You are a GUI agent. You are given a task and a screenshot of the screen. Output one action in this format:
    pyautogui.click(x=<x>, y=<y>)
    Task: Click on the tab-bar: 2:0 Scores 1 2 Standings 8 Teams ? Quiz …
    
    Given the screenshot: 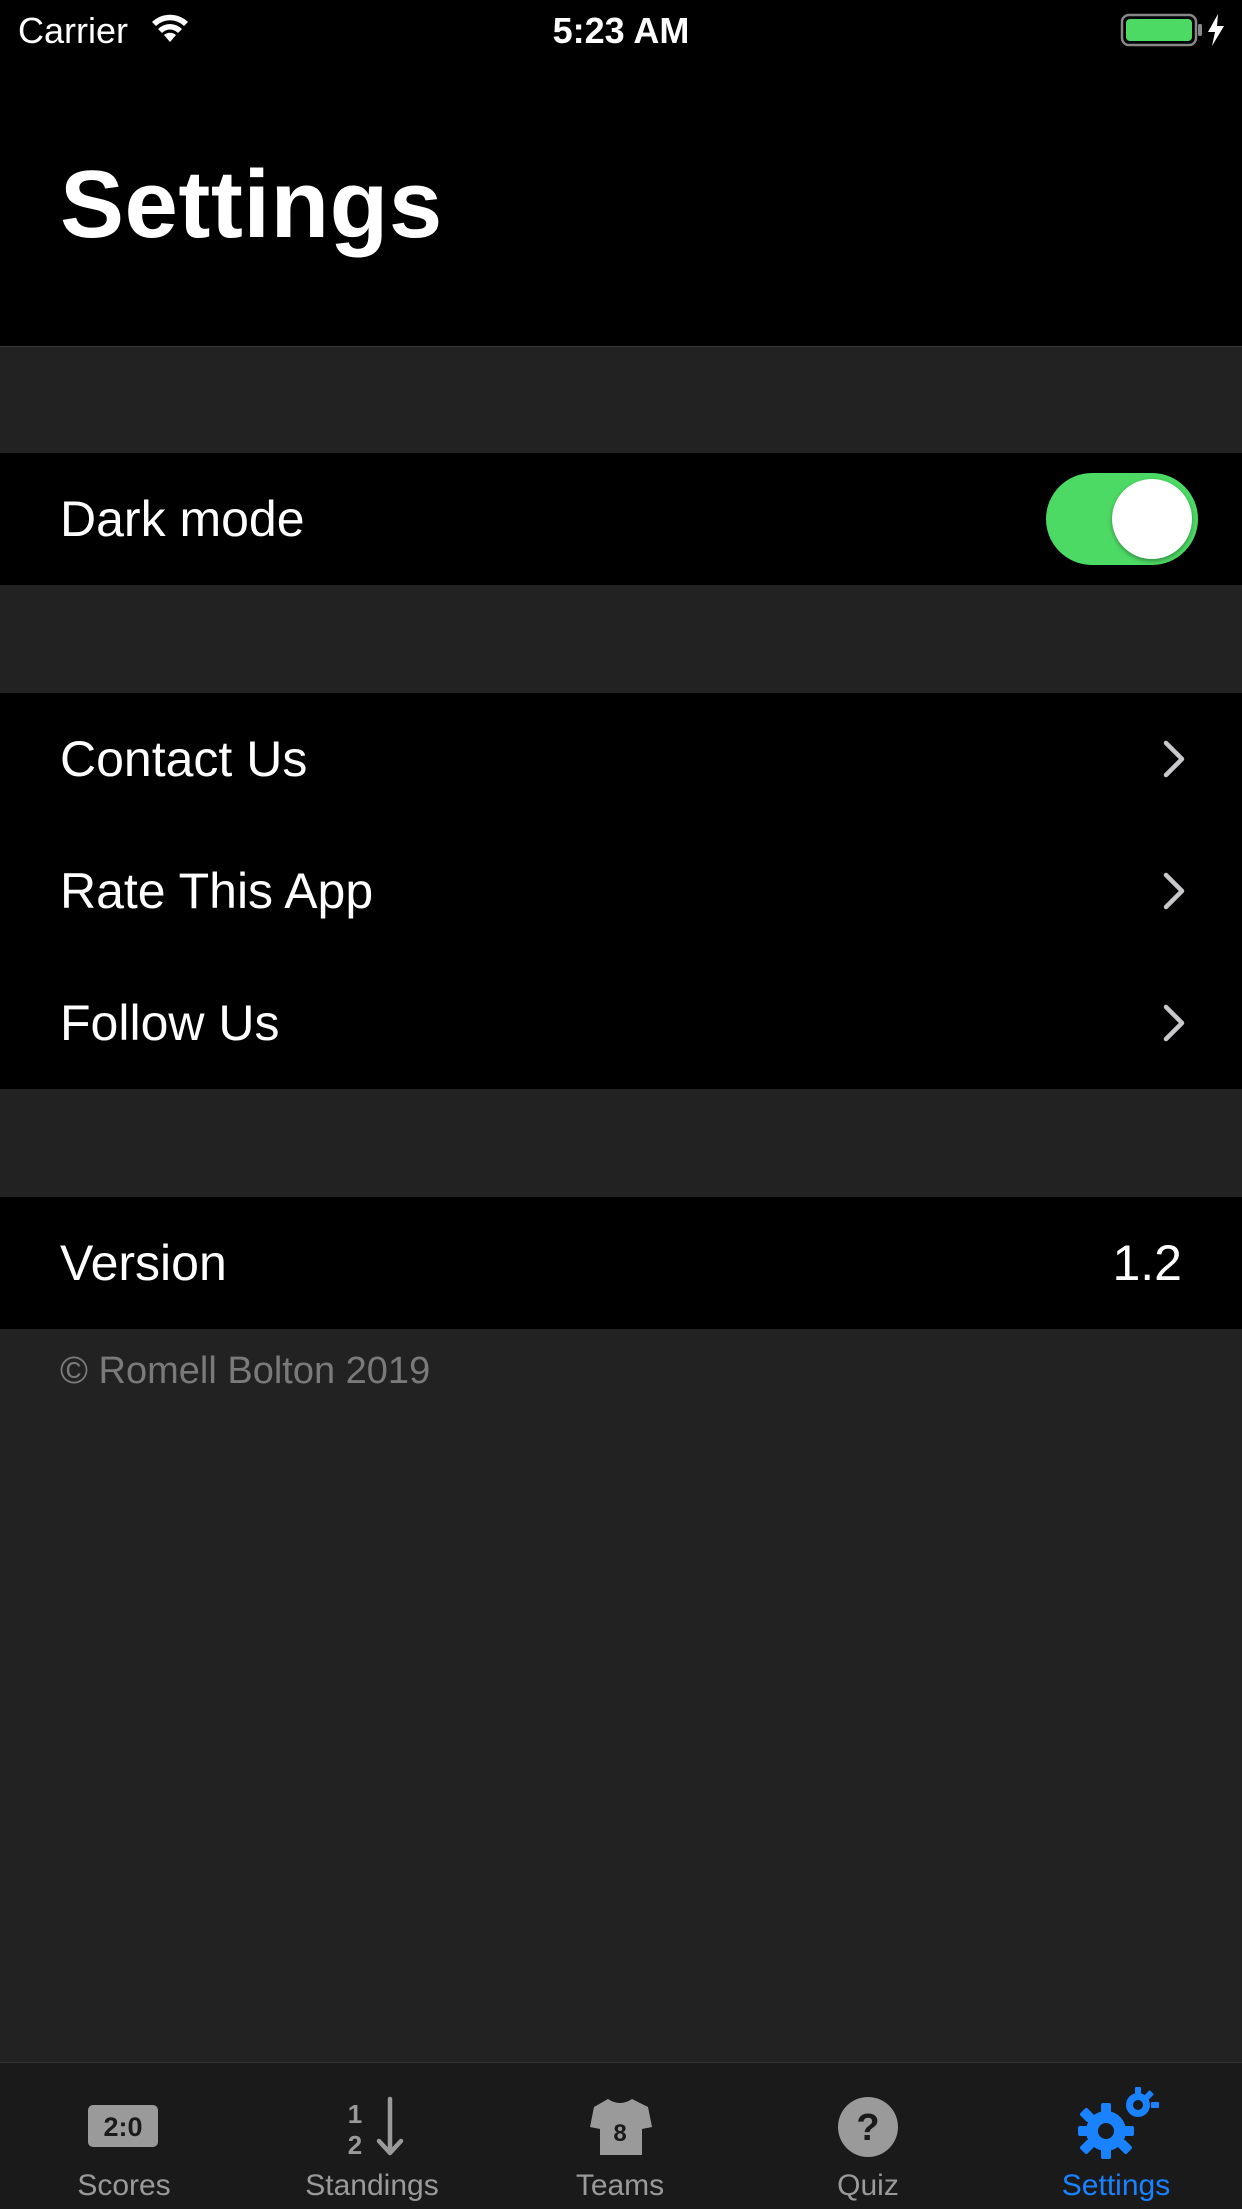 What is the action you would take?
    pyautogui.click(x=621, y=2135)
    